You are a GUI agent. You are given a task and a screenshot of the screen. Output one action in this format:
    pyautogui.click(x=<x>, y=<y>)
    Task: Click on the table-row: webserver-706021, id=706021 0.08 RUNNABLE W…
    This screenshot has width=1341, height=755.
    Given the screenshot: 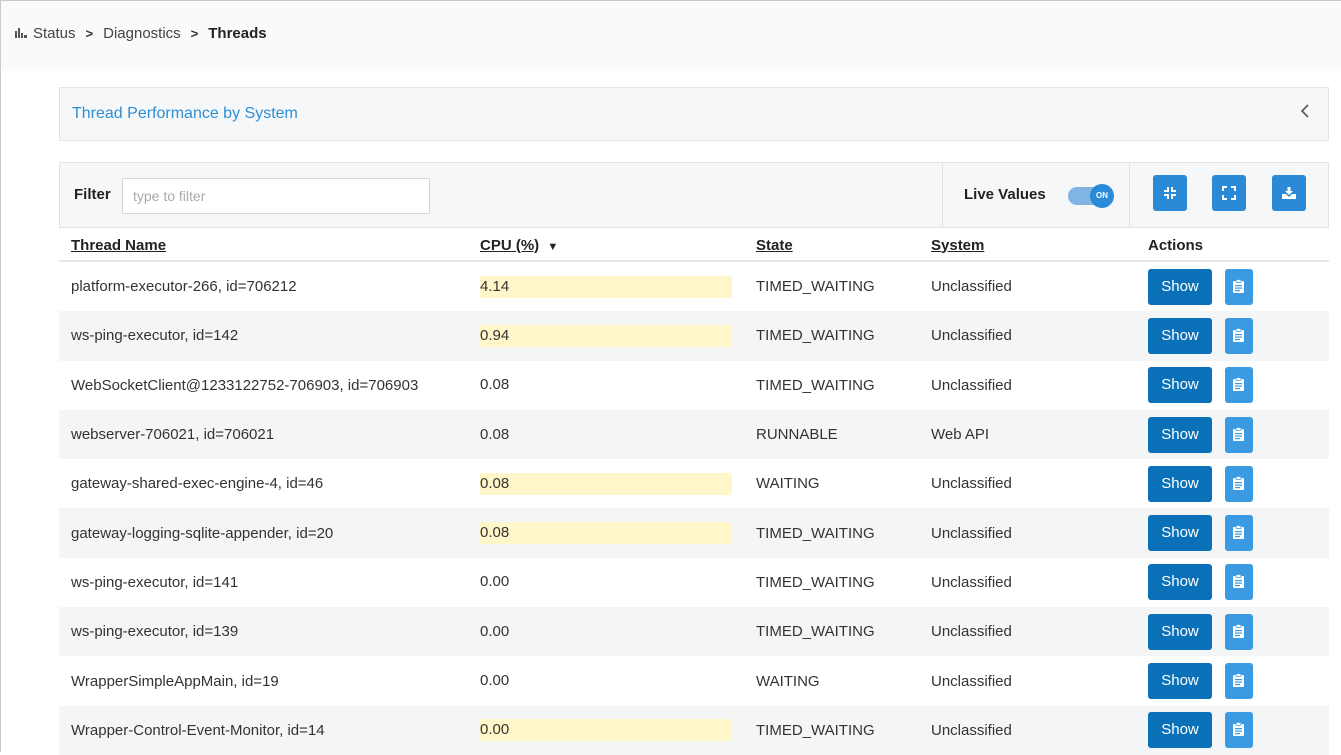 What is the action you would take?
    pyautogui.click(x=694, y=434)
    